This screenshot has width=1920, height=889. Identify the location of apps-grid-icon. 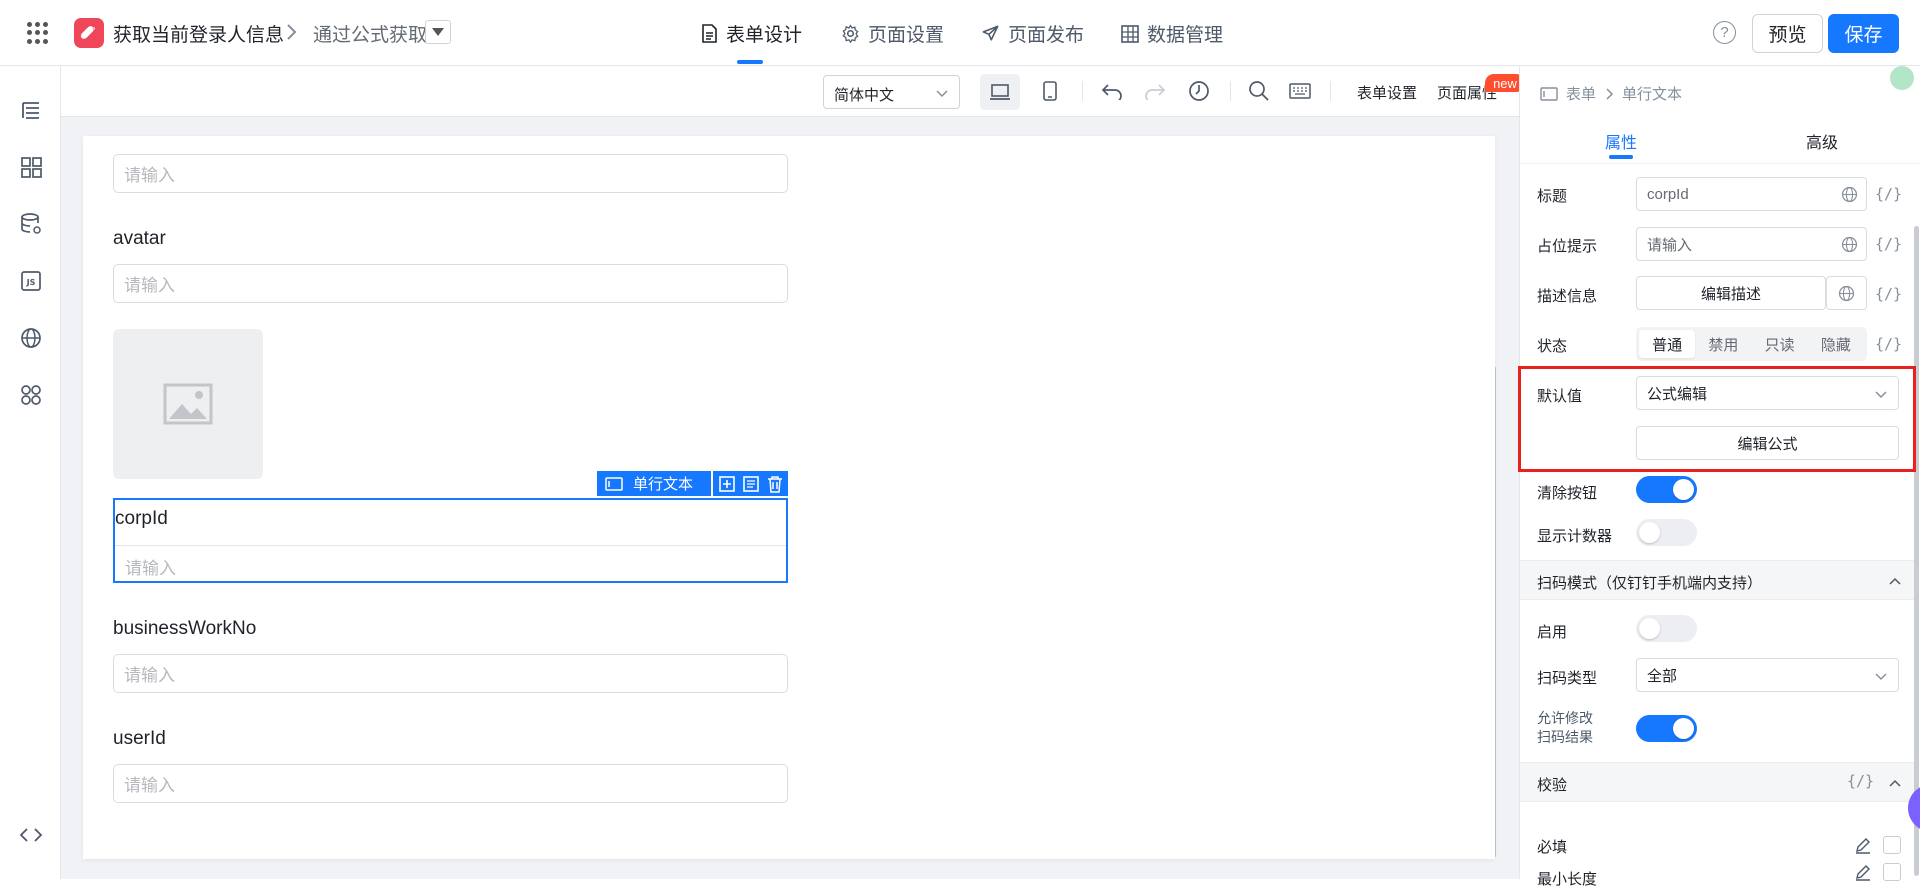
(38, 33).